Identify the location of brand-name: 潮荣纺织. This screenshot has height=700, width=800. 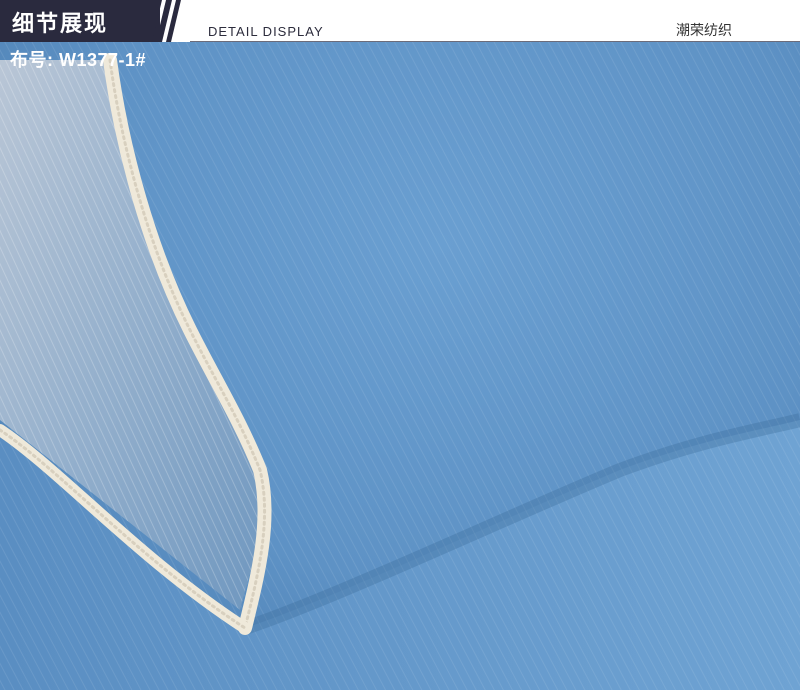
(704, 31).